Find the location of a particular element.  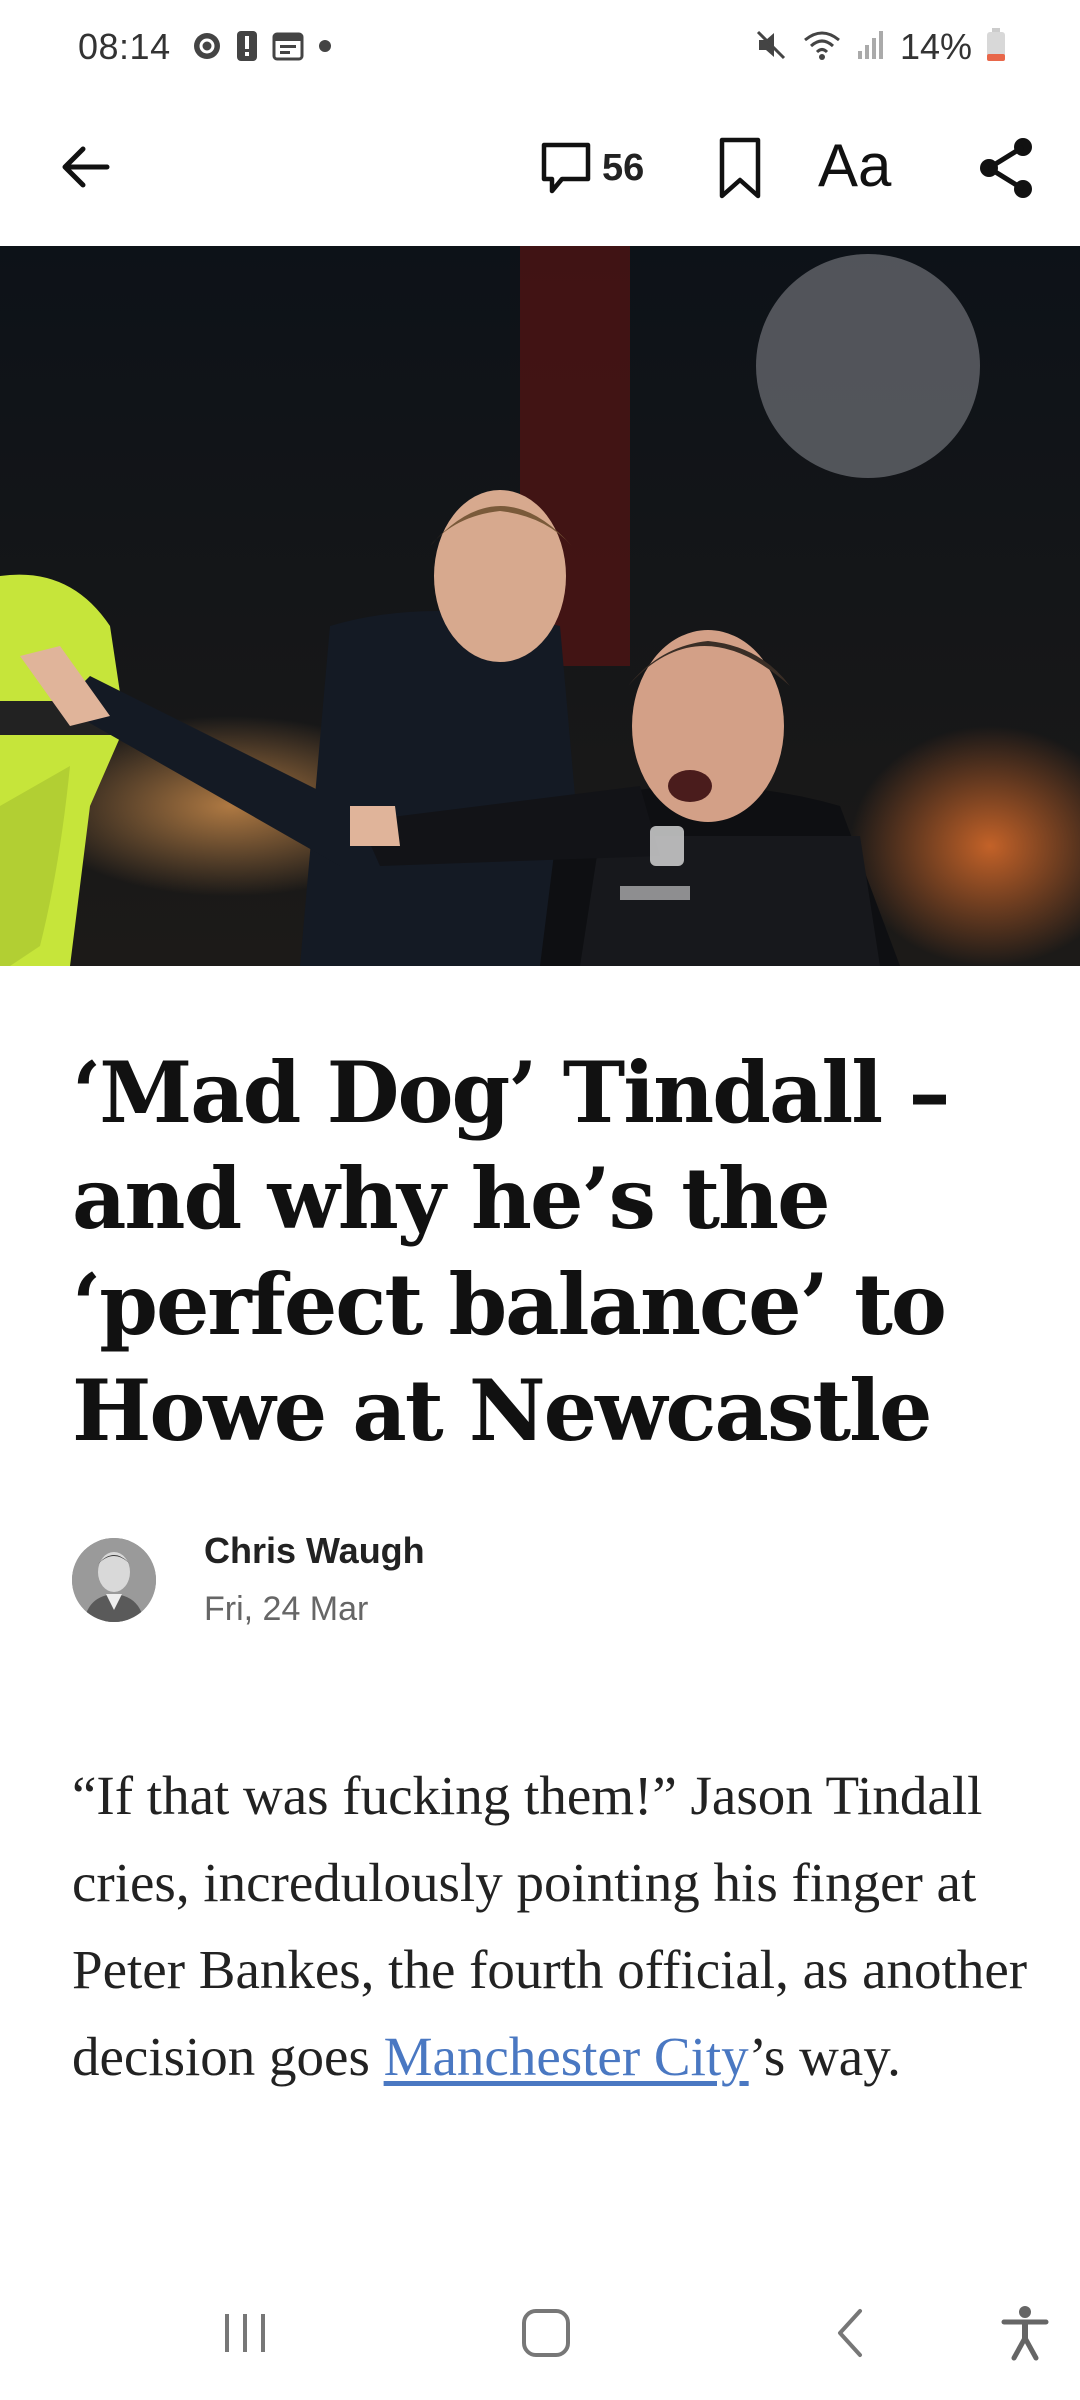

body-text-tail: ’s way. is located at coordinates (824, 2056).